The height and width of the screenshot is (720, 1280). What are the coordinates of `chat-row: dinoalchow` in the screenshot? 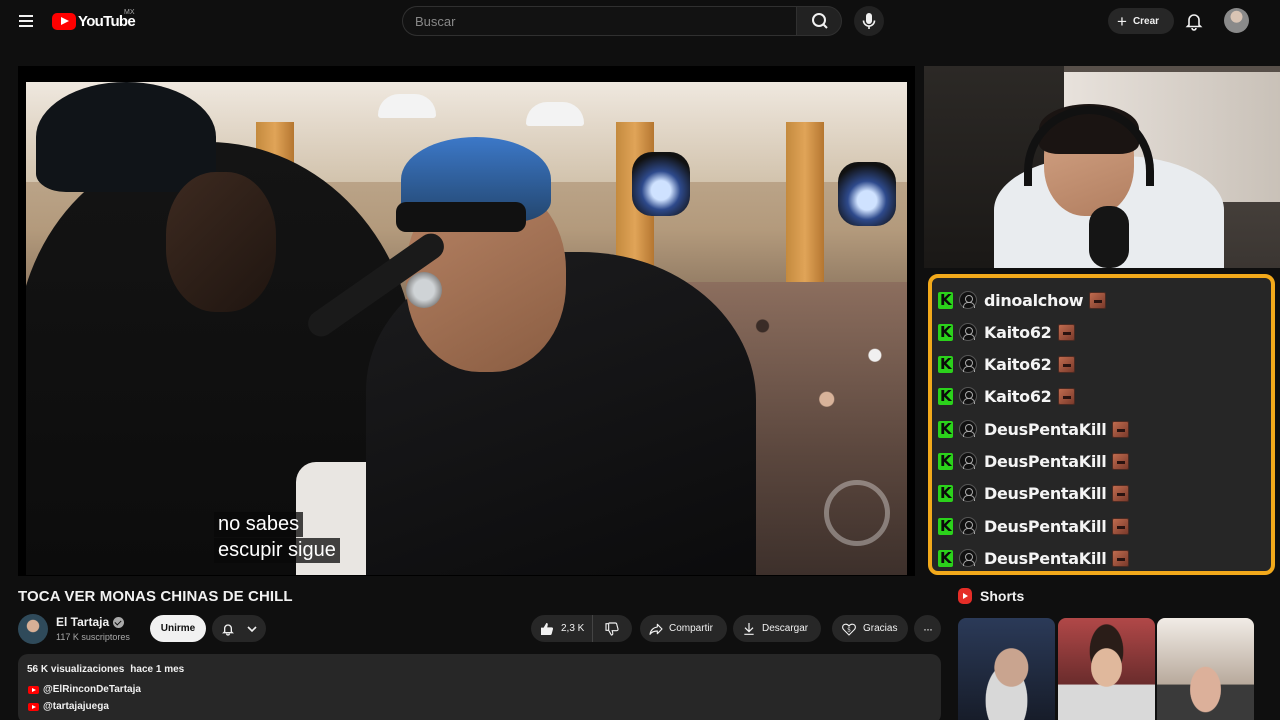 It's located at (1022, 300).